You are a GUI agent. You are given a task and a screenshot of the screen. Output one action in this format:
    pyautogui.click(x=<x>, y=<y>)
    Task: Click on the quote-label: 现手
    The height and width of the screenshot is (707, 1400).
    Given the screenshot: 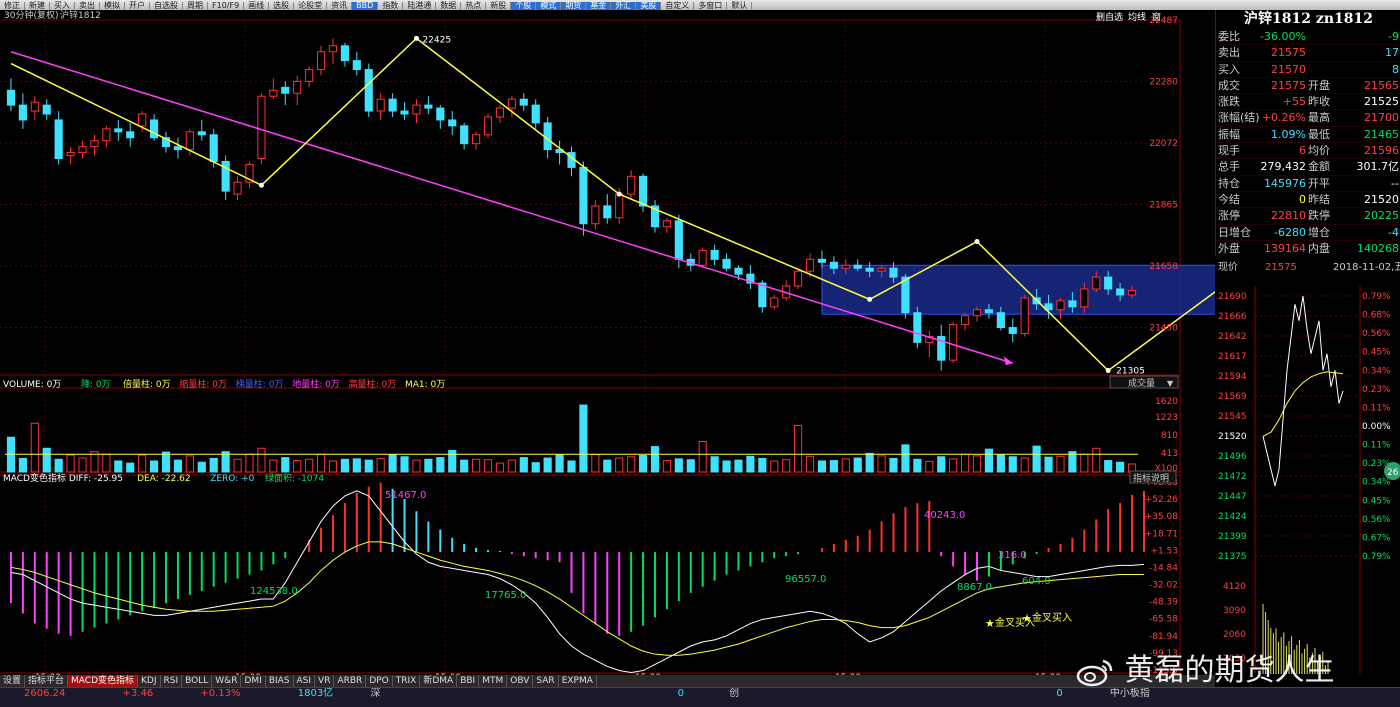 What is the action you would take?
    pyautogui.click(x=1229, y=151)
    